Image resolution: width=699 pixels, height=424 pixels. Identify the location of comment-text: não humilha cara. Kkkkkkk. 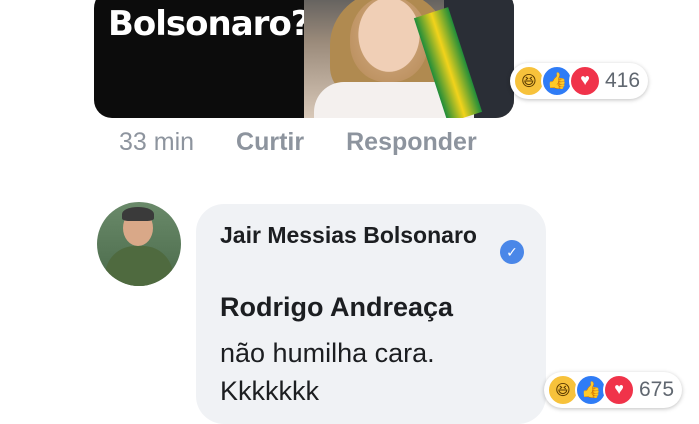
(327, 372).